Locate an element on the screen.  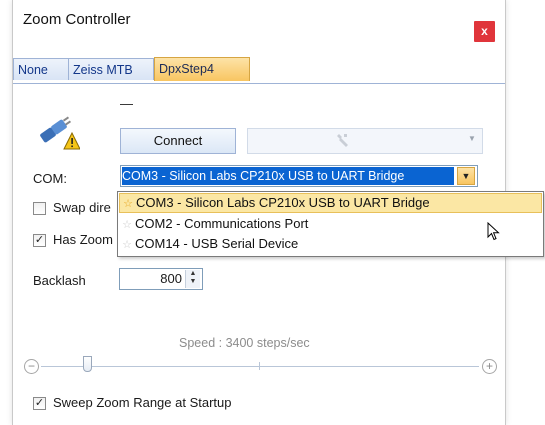
close-button: x is located at coordinates (484, 31).